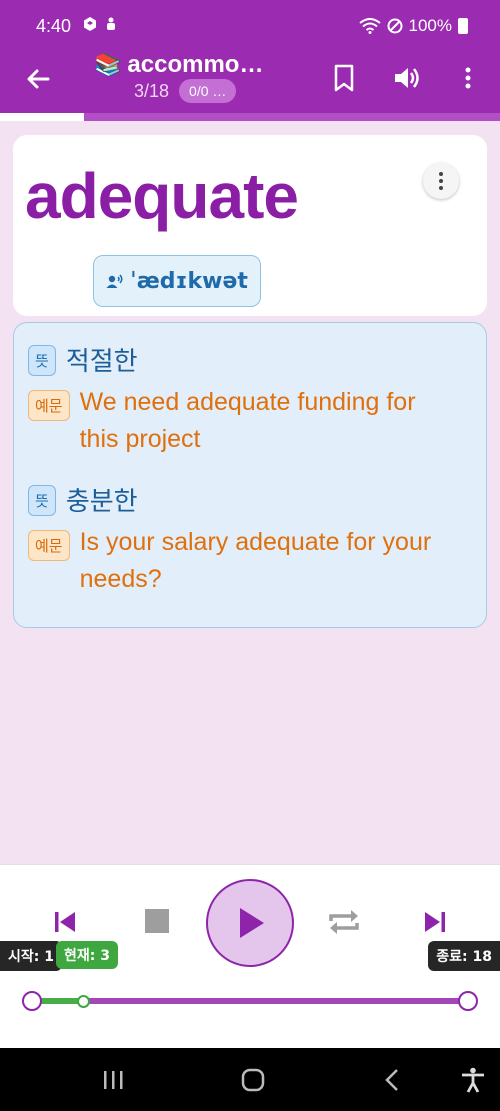  I want to click on bookmark-button, so click(344, 78).